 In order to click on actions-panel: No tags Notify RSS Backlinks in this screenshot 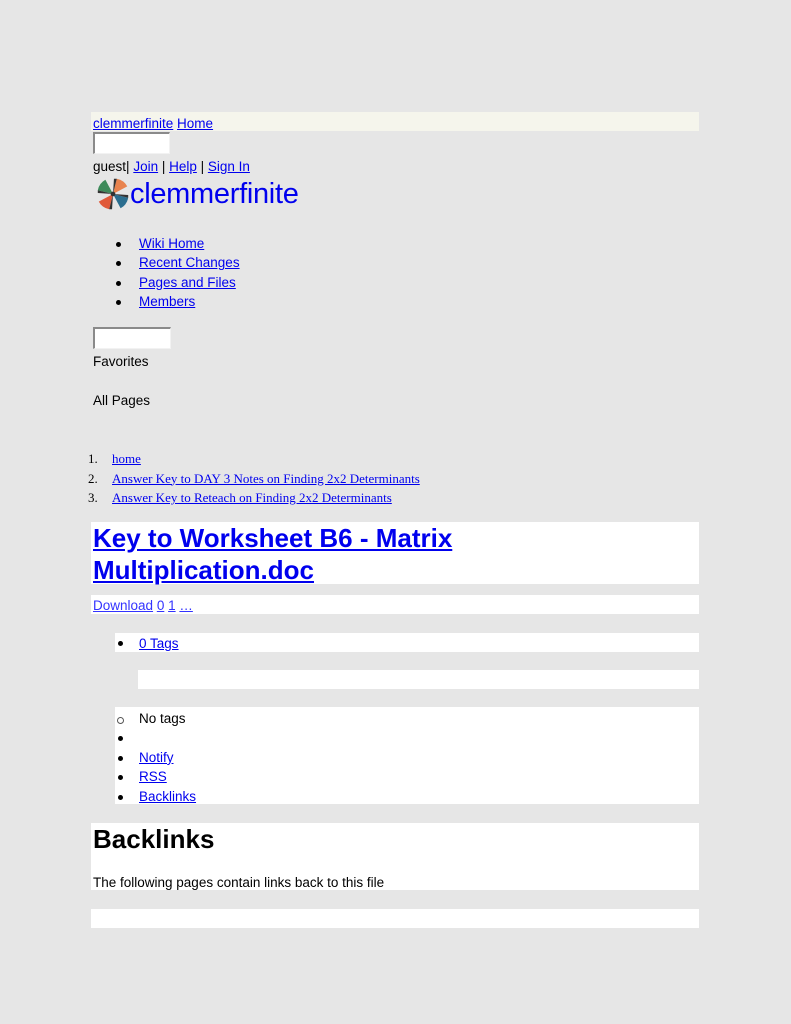, I will do `click(407, 755)`.